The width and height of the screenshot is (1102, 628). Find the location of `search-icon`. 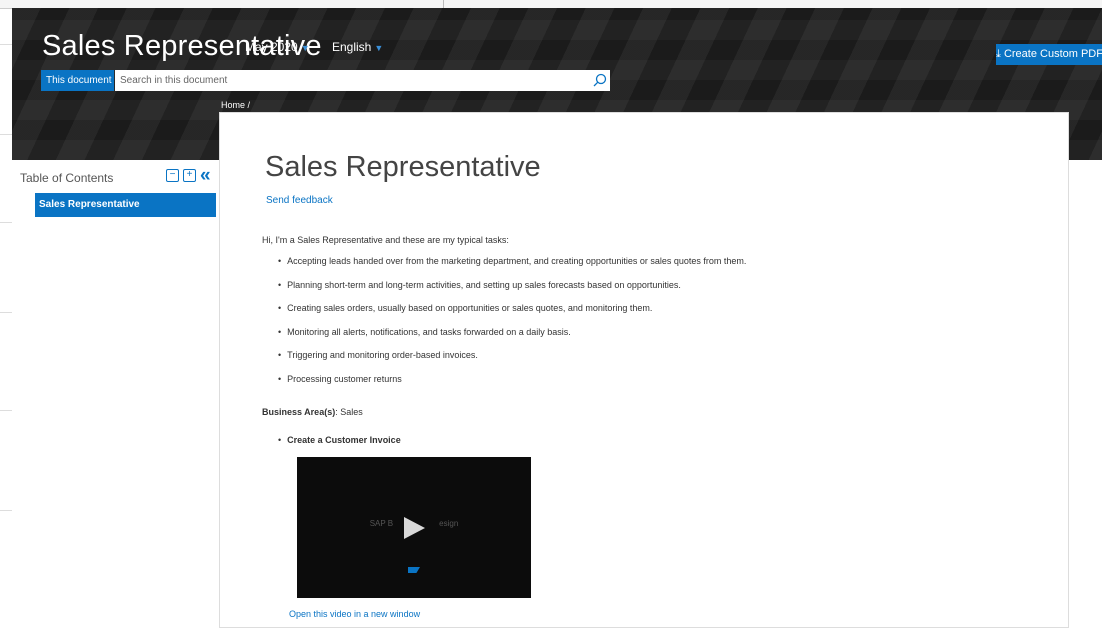

search-icon is located at coordinates (600, 80).